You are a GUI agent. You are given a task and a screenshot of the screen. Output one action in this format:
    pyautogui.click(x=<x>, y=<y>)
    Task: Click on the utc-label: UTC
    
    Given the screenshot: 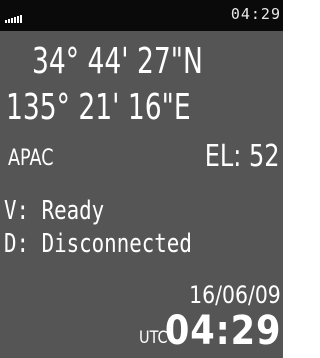 What is the action you would take?
    pyautogui.click(x=153, y=338)
    